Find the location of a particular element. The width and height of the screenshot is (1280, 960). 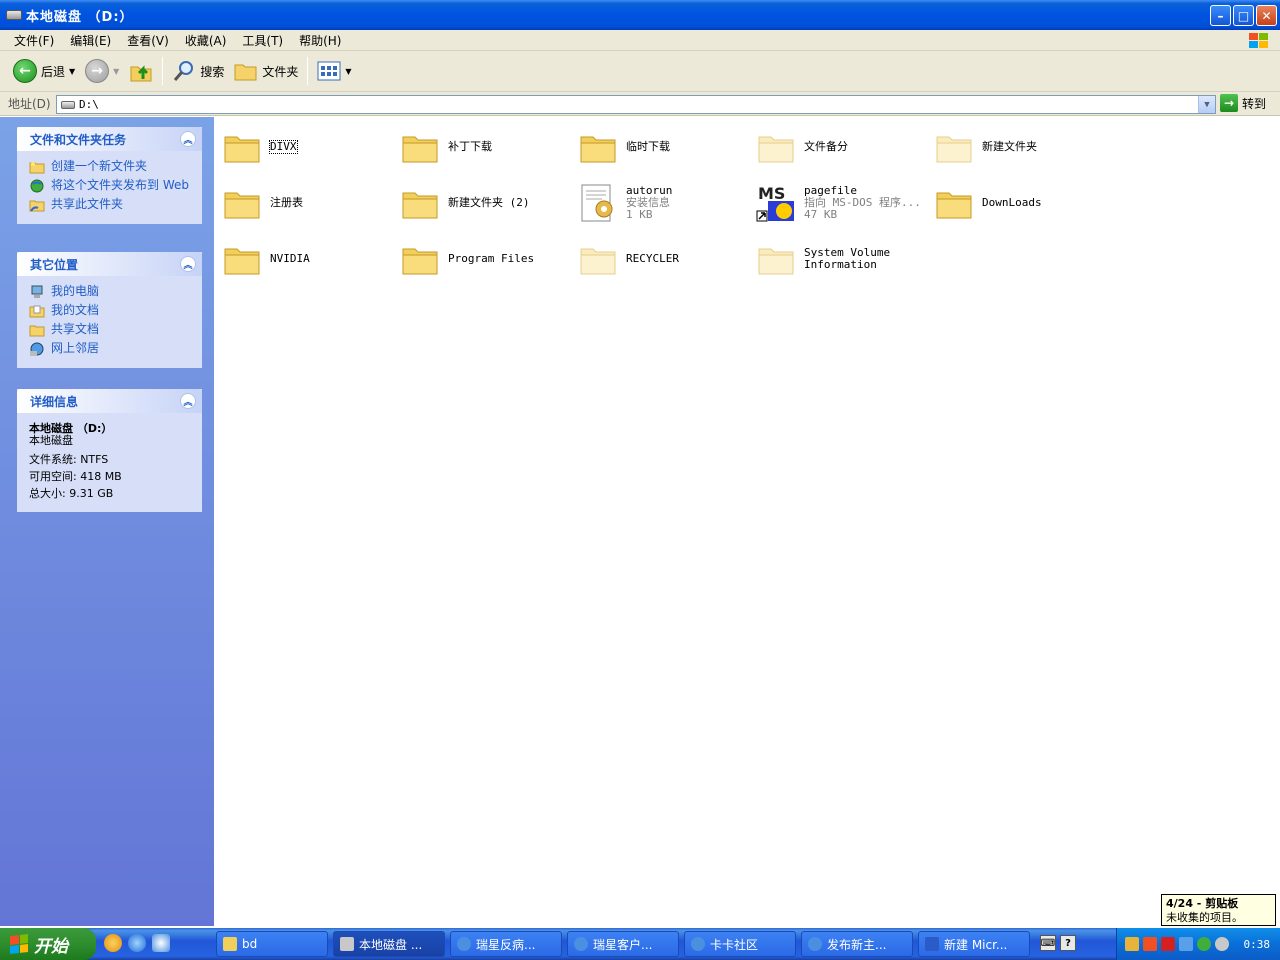

views-button: ▼ is located at coordinates (334, 71).